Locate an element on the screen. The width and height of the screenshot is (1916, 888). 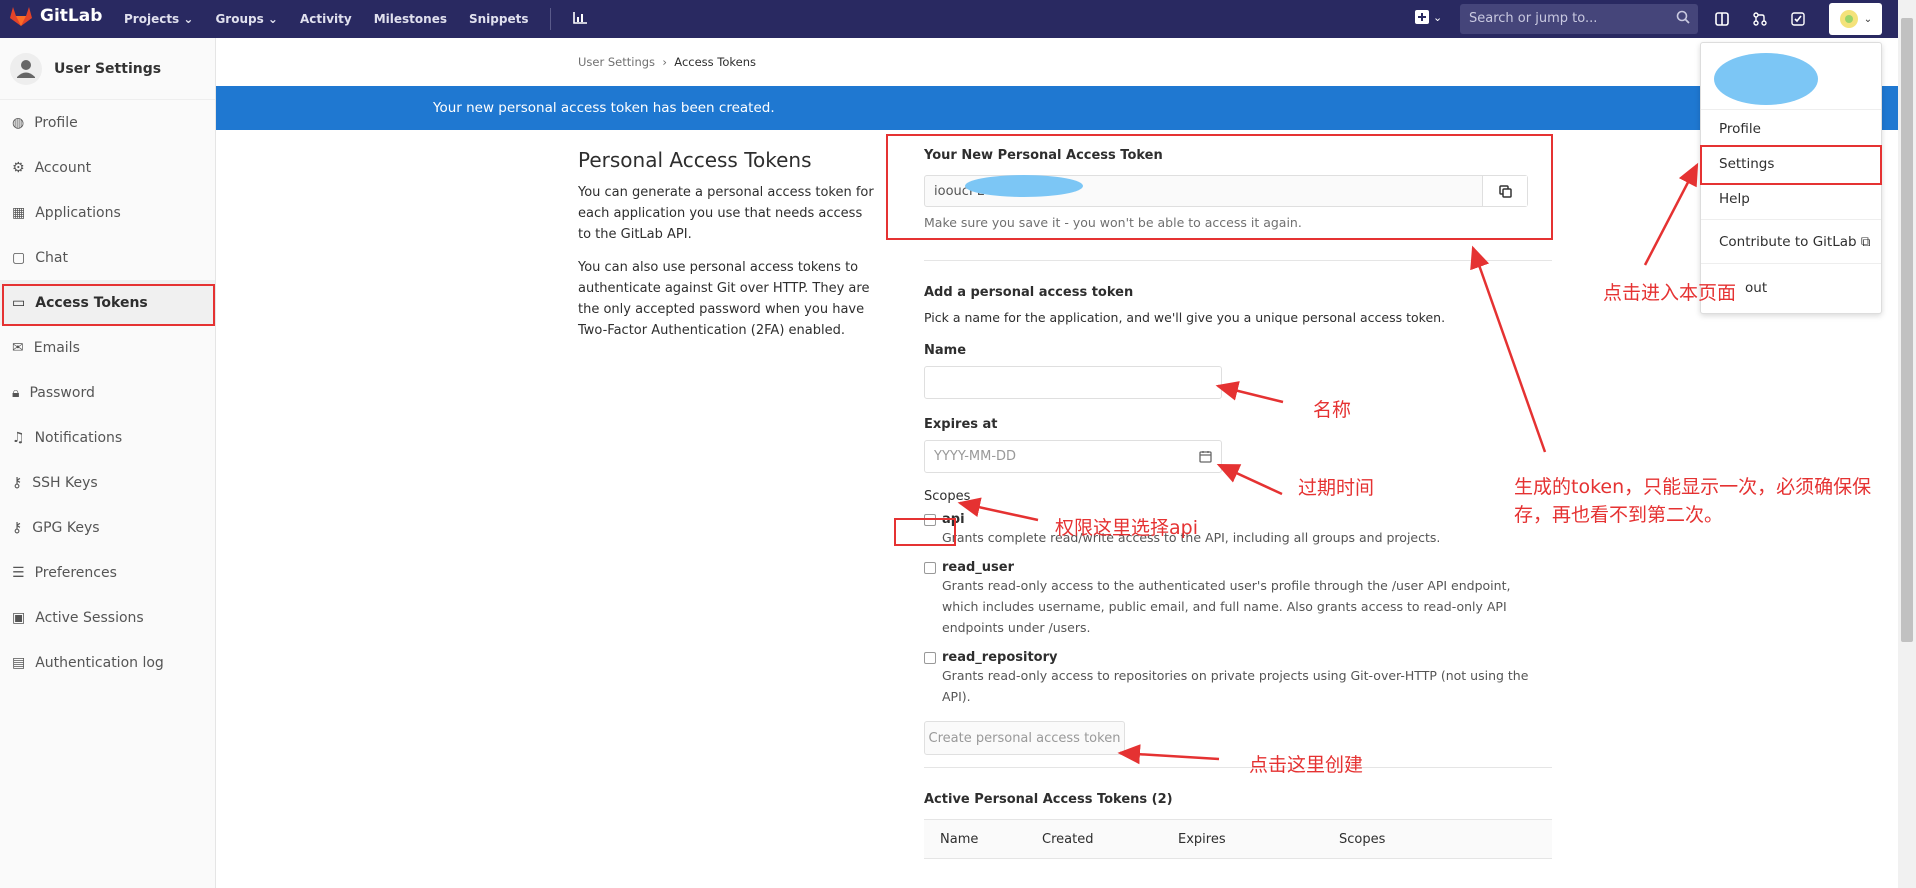
merge-request-icon is located at coordinates (1760, 19).